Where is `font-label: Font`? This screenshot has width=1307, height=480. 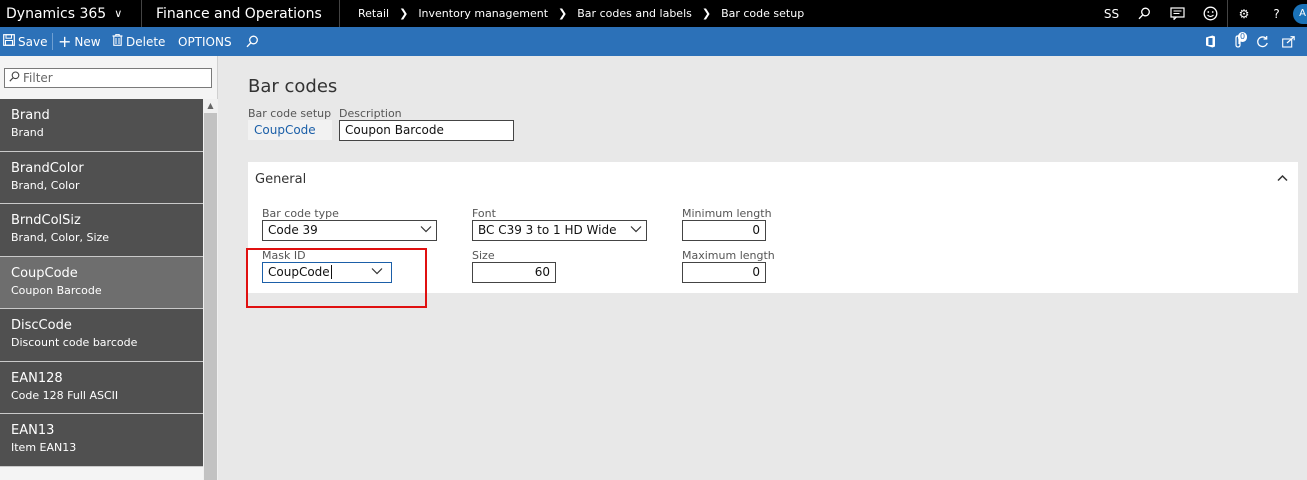 font-label: Font is located at coordinates (484, 213).